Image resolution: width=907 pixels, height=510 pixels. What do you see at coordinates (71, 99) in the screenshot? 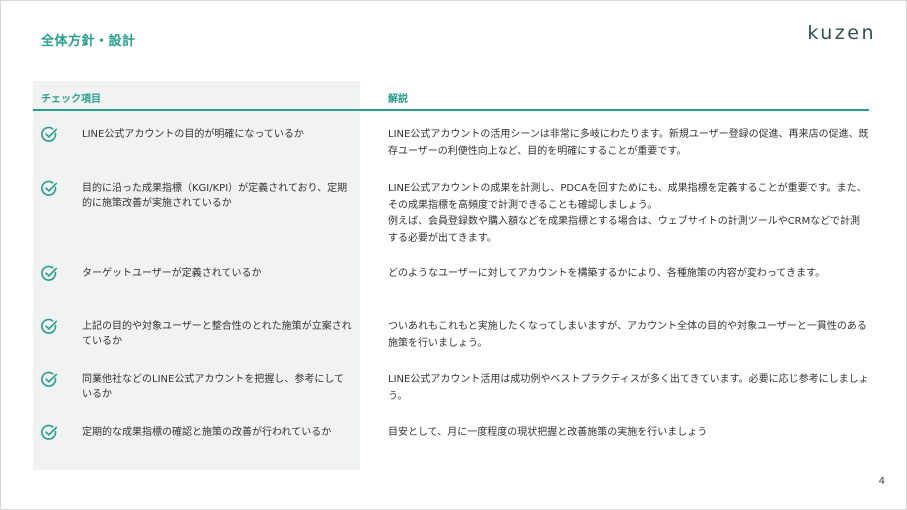
I see `check-column-header: チェック項目` at bounding box center [71, 99].